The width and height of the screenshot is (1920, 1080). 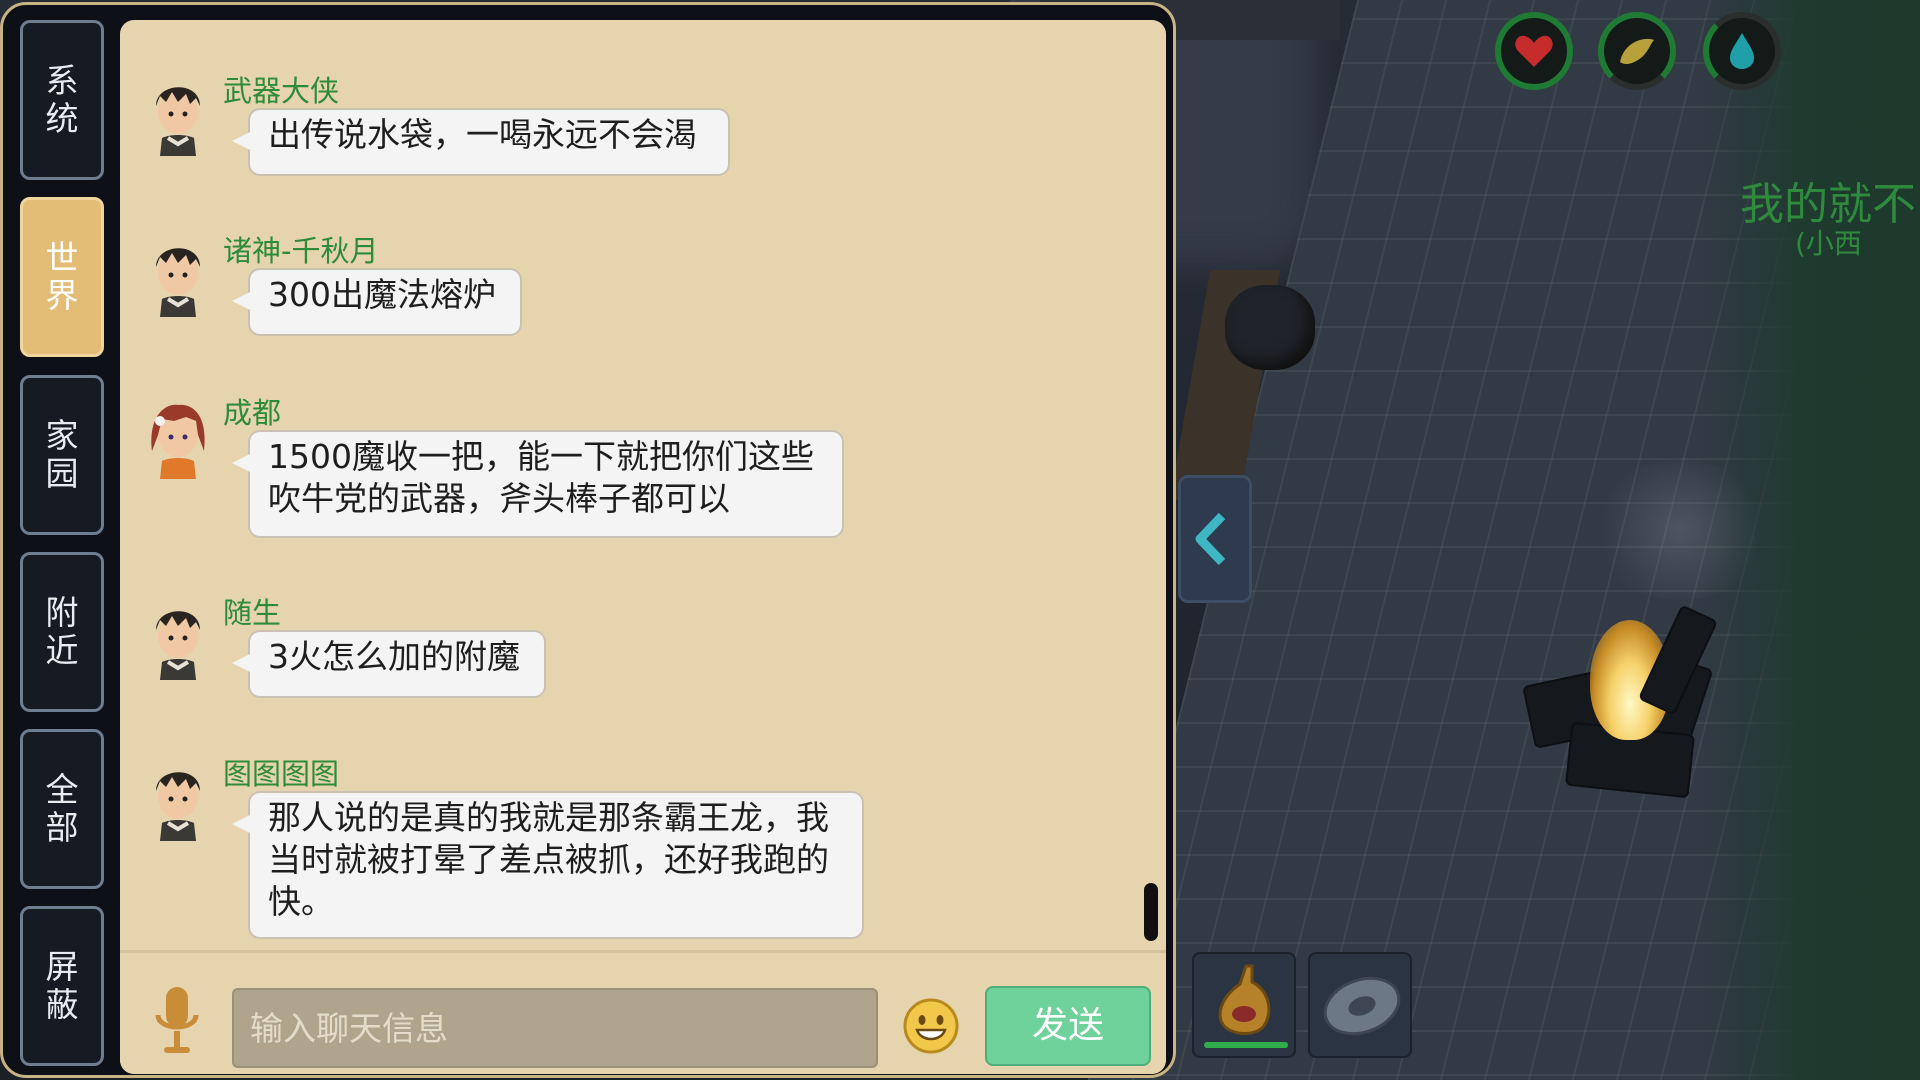 What do you see at coordinates (281, 772) in the screenshot?
I see `sender-name: 图图图图` at bounding box center [281, 772].